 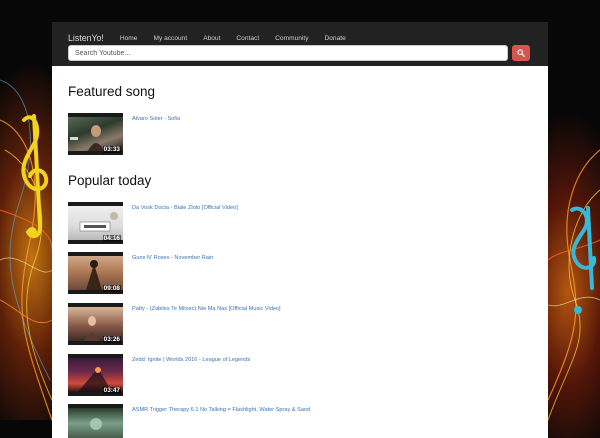 What do you see at coordinates (95, 324) in the screenshot?
I see `video-thumbnail: 03:26` at bounding box center [95, 324].